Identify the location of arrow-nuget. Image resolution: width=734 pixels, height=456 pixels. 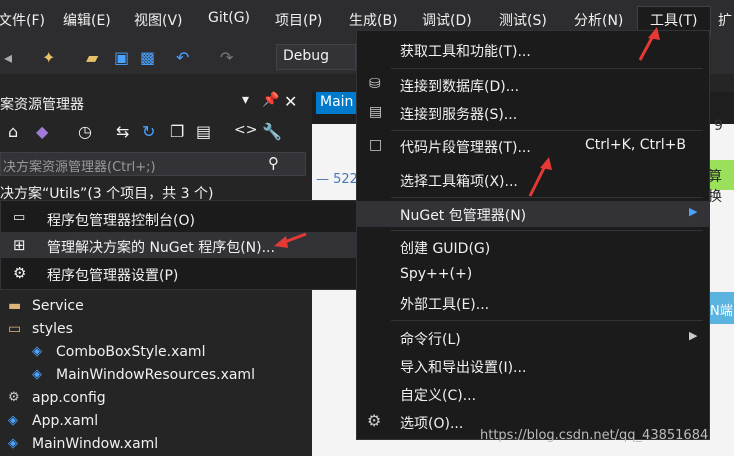
(540, 177).